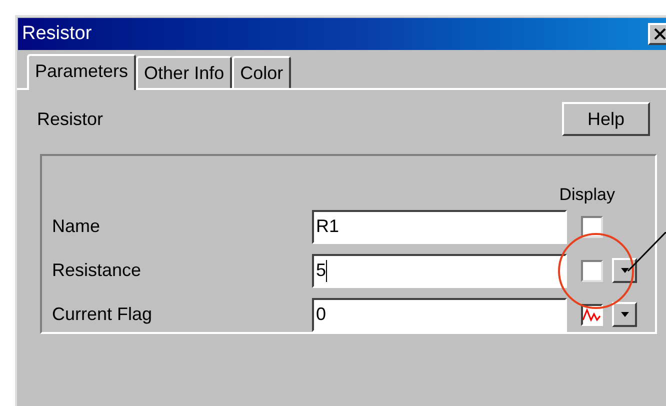  I want to click on display-column-header: Display, so click(587, 195).